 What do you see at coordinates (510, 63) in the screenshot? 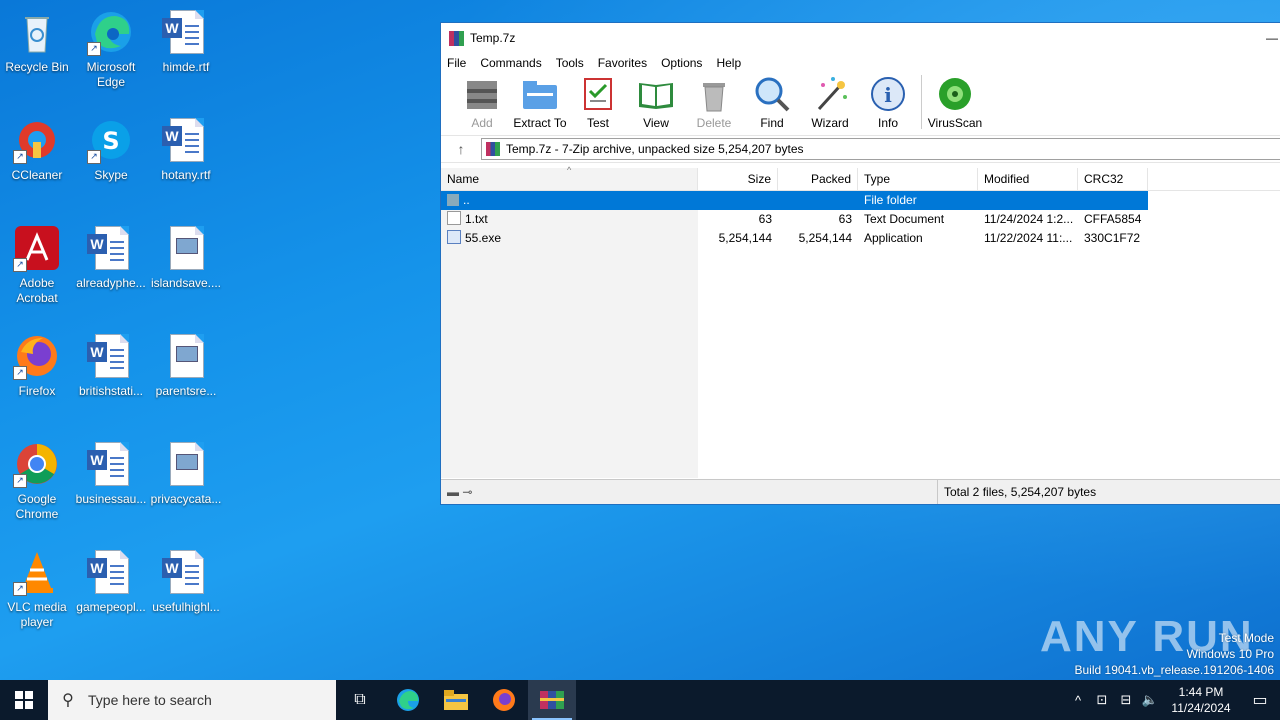
I see `menu-commands: Commands` at bounding box center [510, 63].